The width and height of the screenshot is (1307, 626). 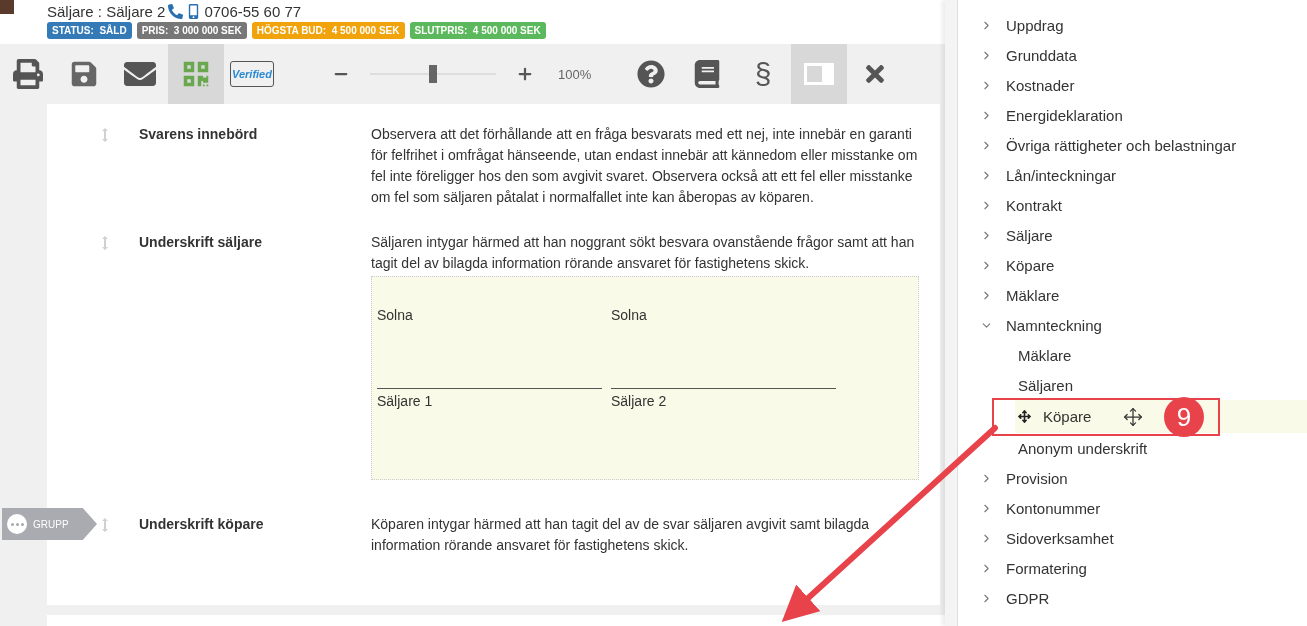 I want to click on zoom-reading: 100%, so click(x=575, y=74).